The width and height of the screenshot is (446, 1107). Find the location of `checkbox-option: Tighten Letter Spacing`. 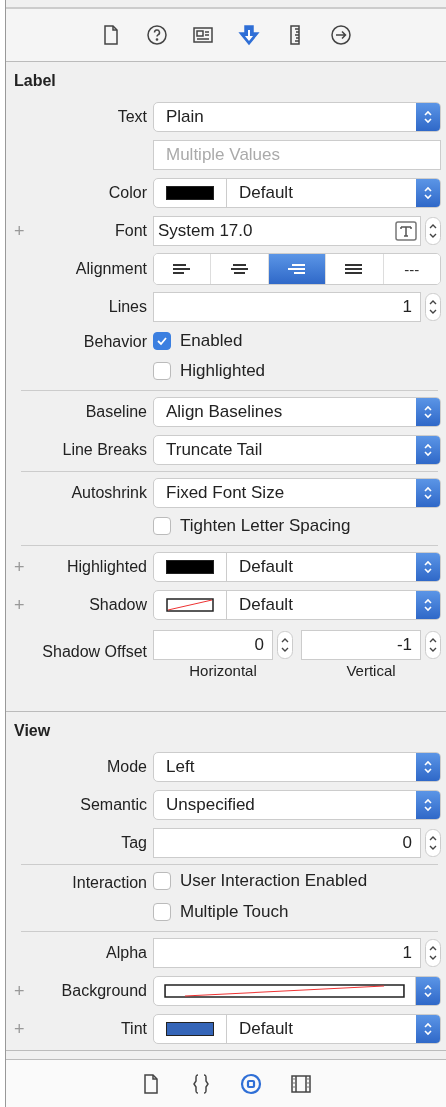

checkbox-option: Tighten Letter Spacing is located at coordinates (252, 526).